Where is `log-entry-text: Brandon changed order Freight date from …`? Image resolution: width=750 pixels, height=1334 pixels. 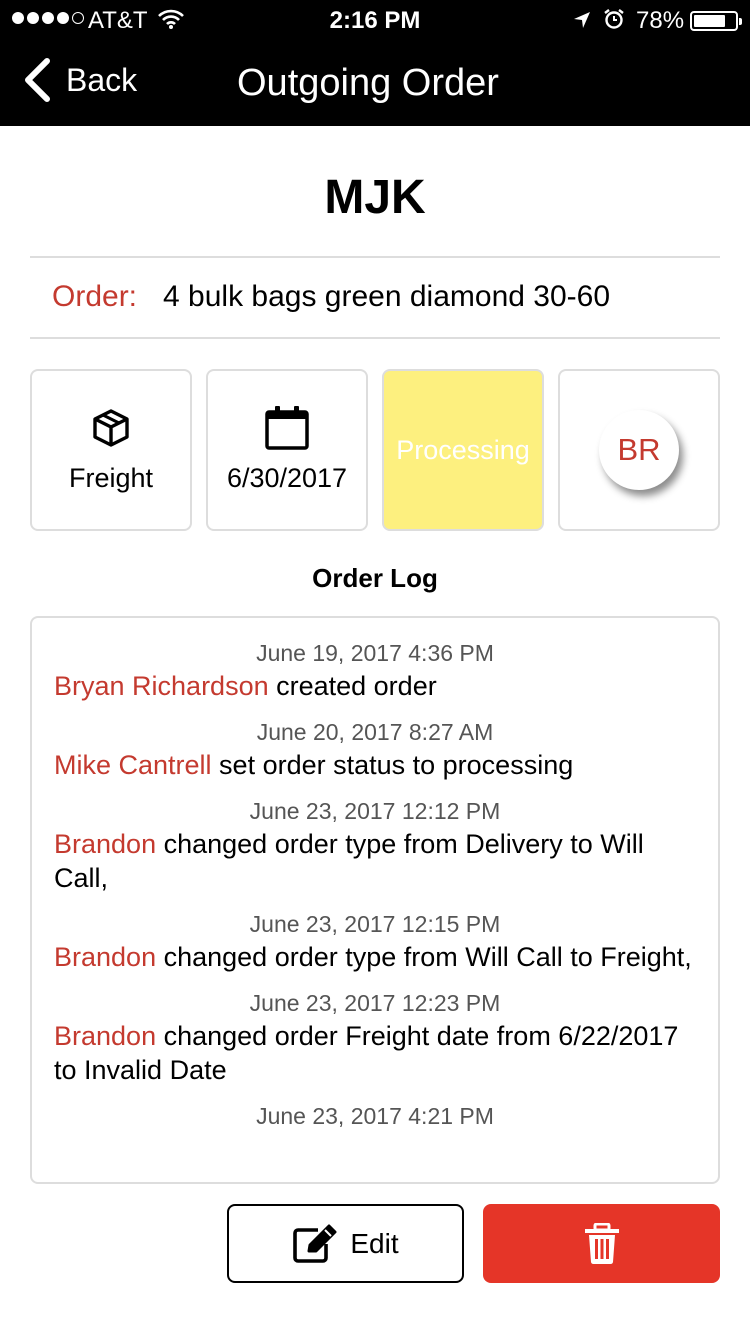 log-entry-text: Brandon changed order Freight date from … is located at coordinates (375, 1053).